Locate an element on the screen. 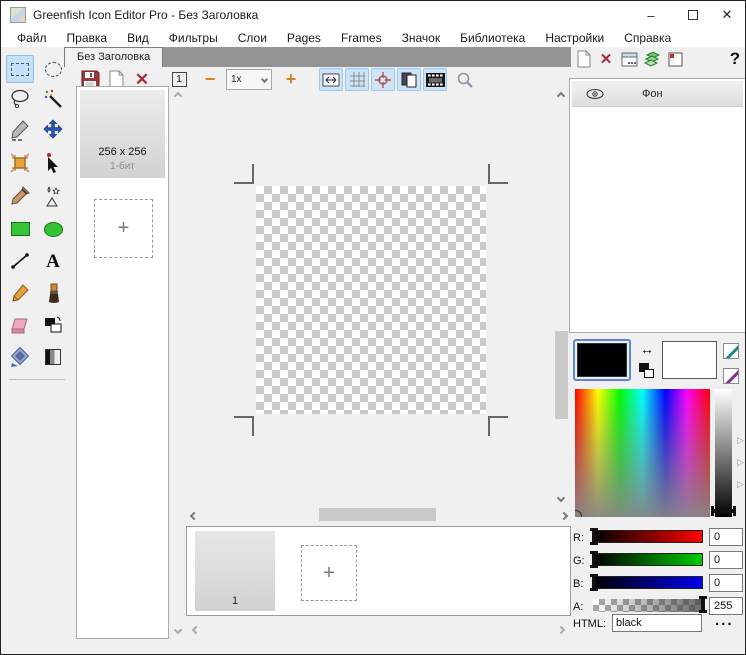 The height and width of the screenshot is (655, 746). tool-pencil-select is located at coordinates (20, 130).